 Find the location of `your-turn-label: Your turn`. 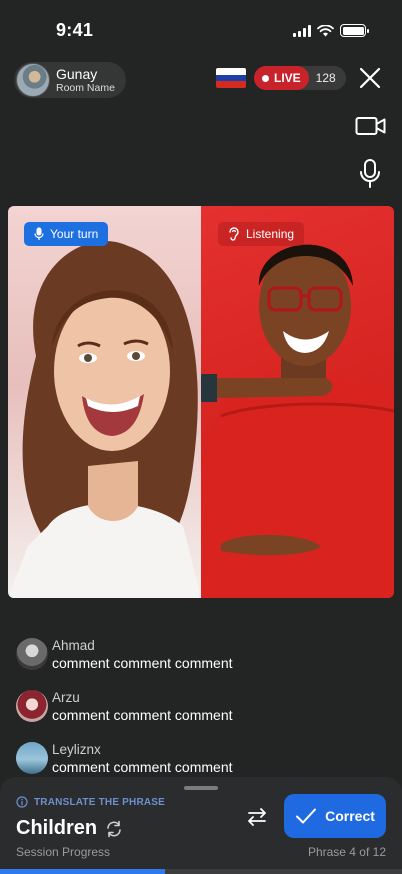

your-turn-label: Your turn is located at coordinates (74, 234).